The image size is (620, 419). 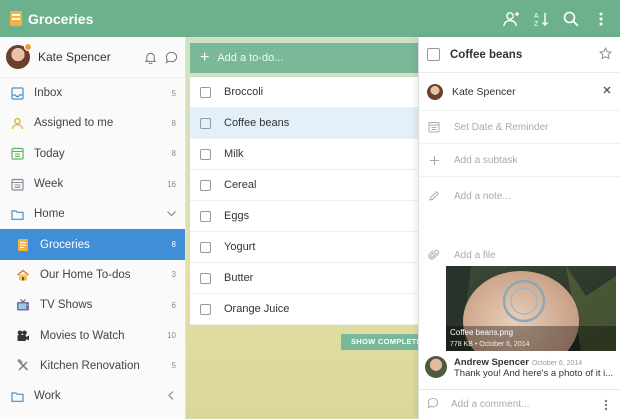 I want to click on sidebar-item-count: 5, so click(x=173, y=93).